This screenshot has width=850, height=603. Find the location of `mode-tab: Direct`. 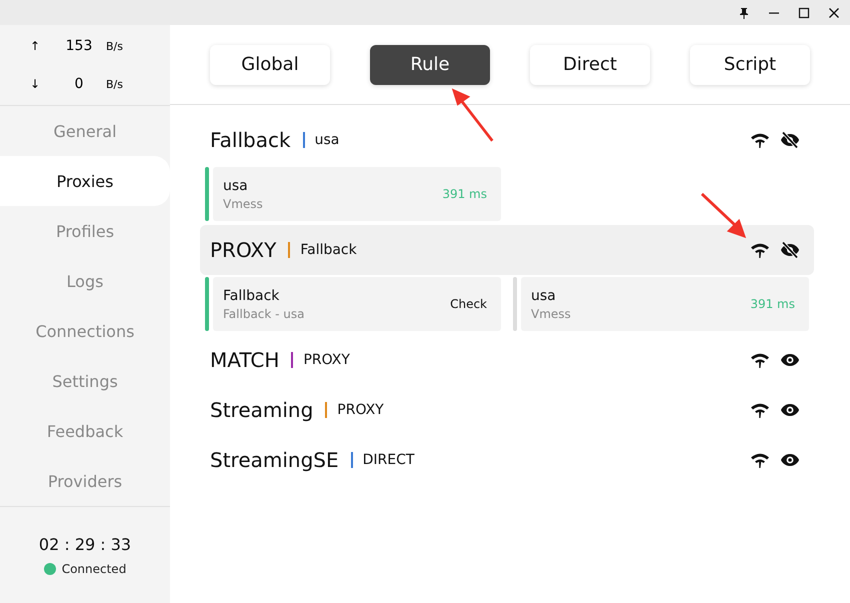

mode-tab: Direct is located at coordinates (590, 64).